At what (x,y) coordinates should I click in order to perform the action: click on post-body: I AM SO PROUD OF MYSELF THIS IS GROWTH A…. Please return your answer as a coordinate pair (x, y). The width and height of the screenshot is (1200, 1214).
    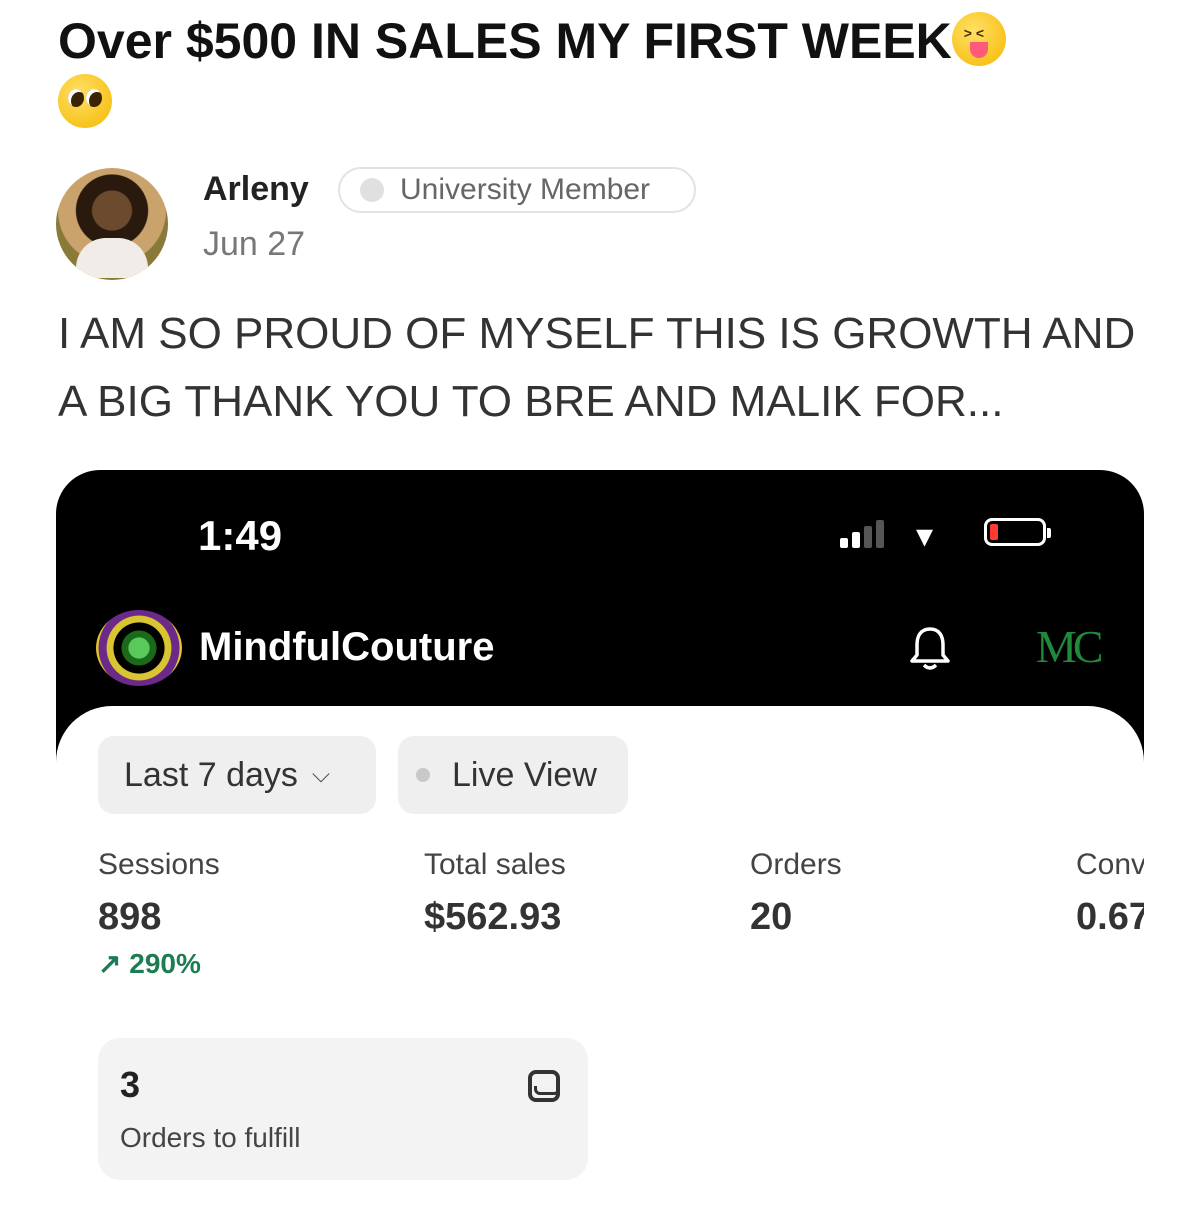
    Looking at the image, I should click on (613, 368).